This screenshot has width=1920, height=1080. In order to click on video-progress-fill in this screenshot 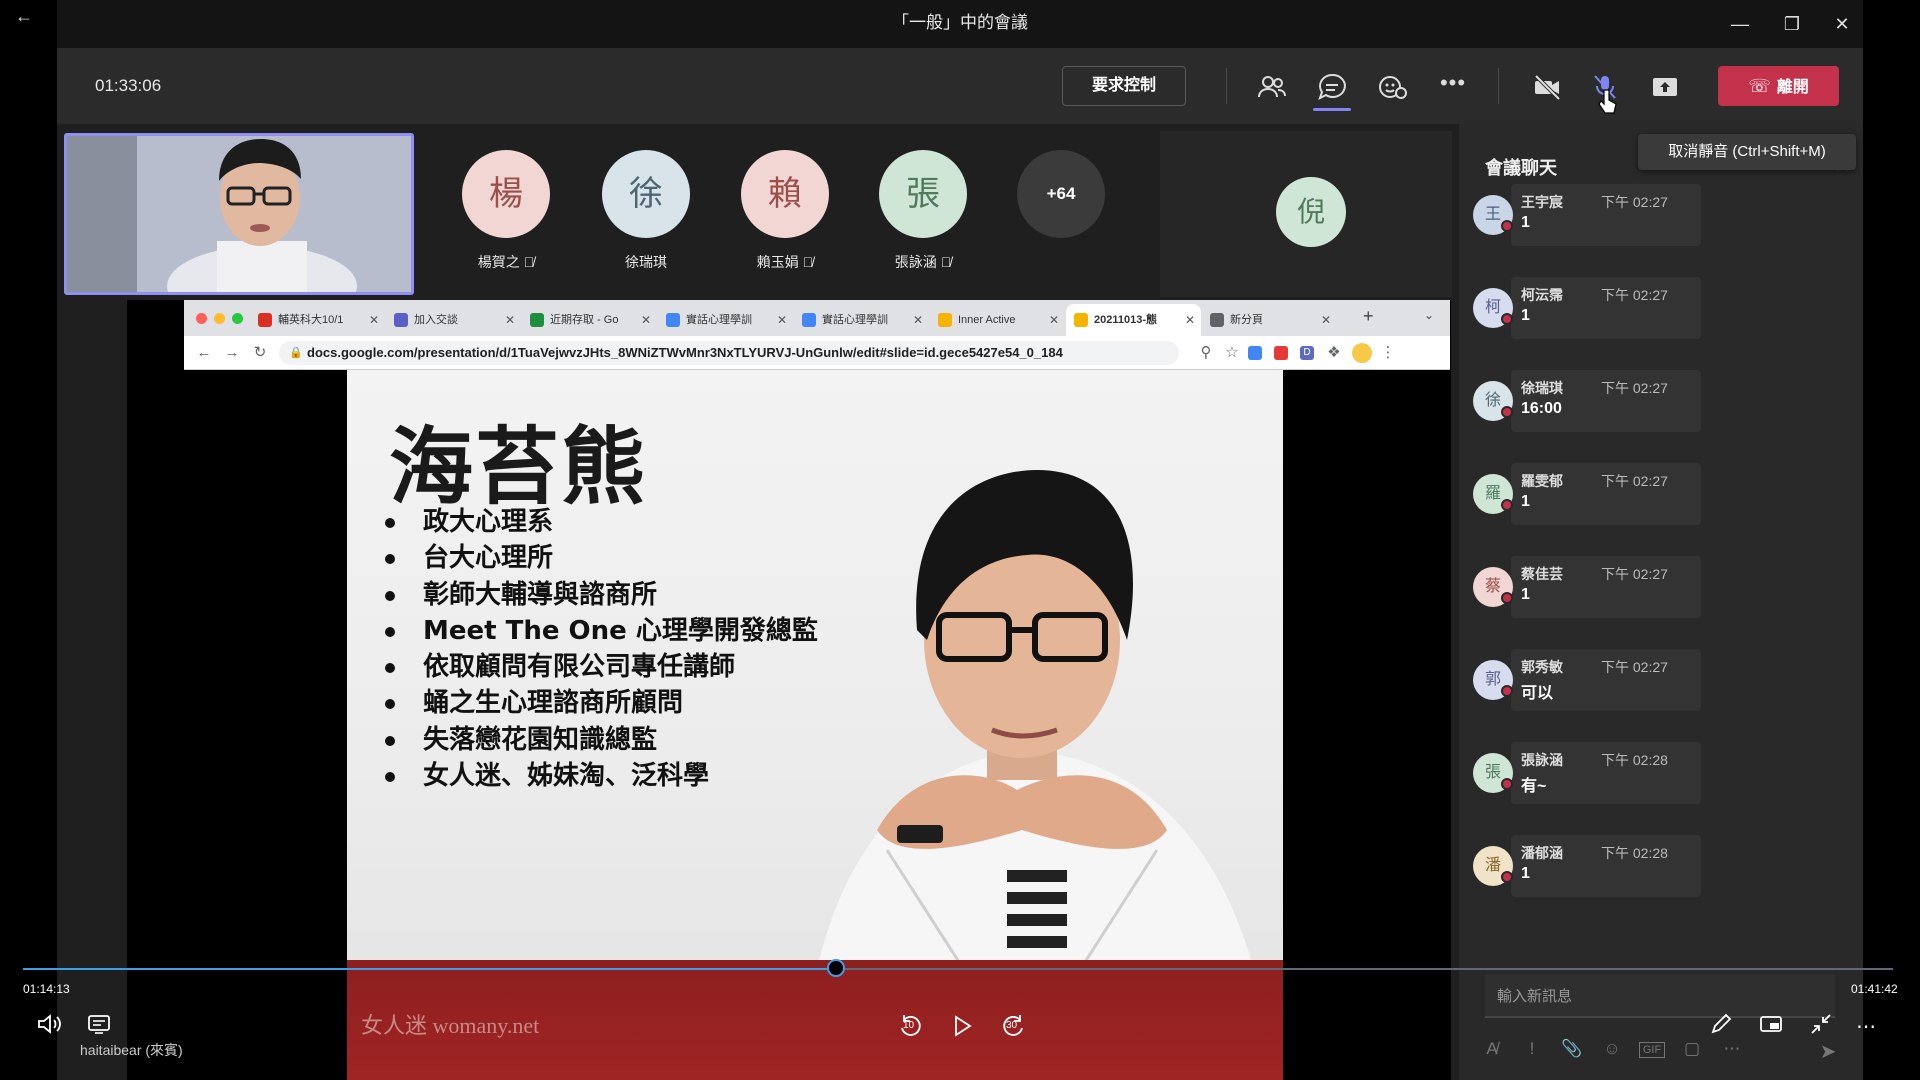, I will do `click(429, 969)`.